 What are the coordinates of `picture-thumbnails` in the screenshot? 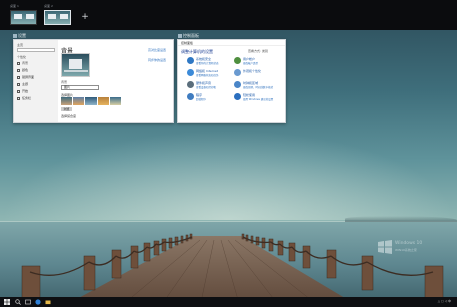 It's located at (91, 101).